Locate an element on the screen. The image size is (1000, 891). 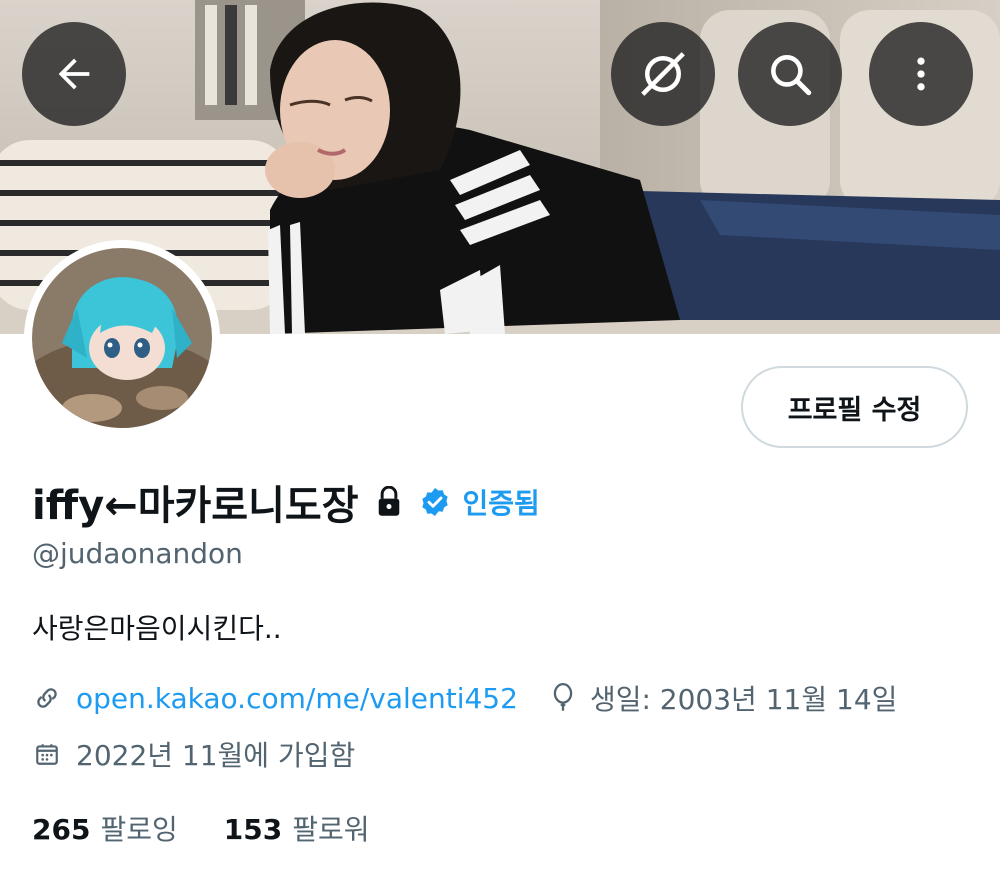
profile-meta-row-joined: 2022년 11월에 가입함 is located at coordinates (193, 754).